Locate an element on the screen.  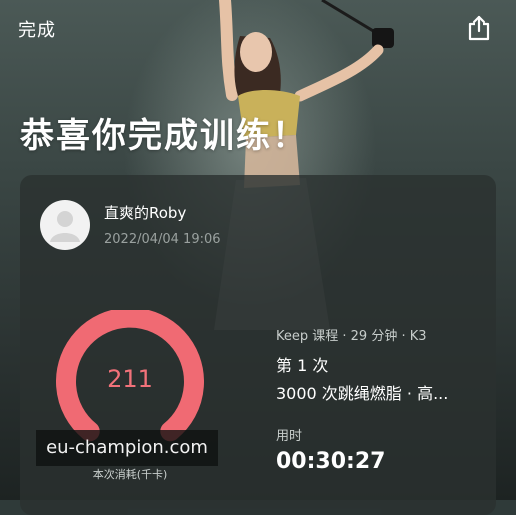
avatar is located at coordinates (65, 225).